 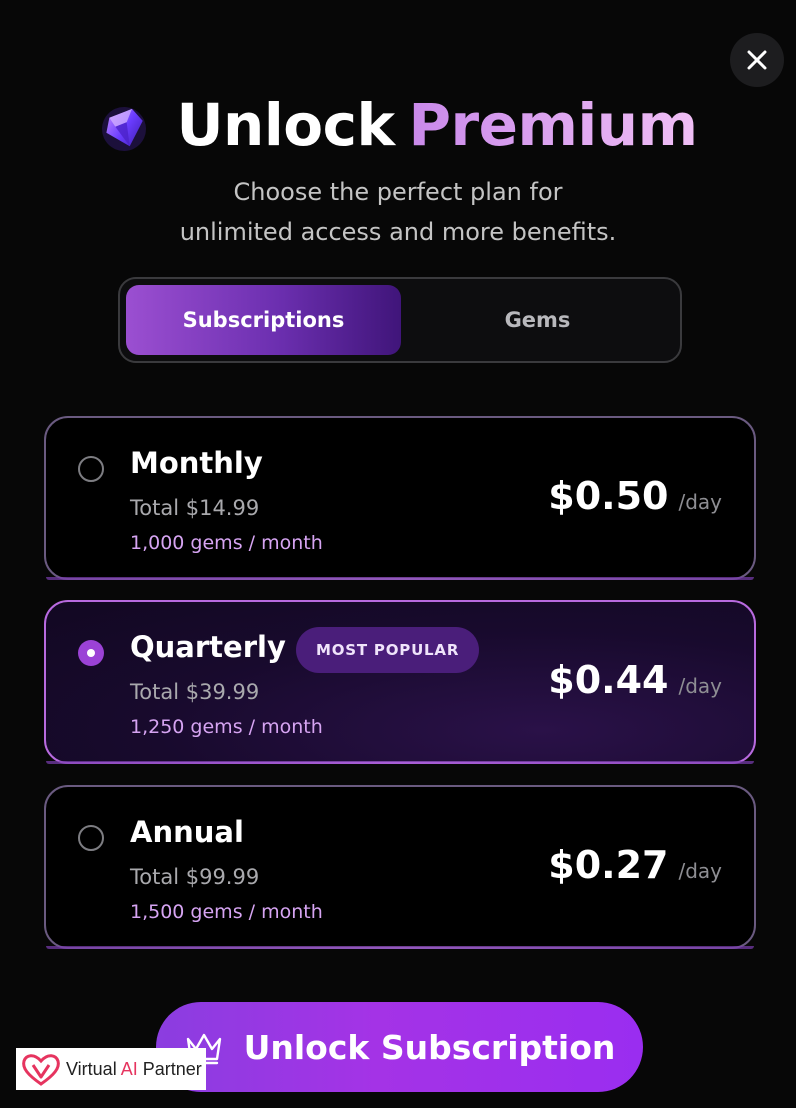 What do you see at coordinates (398, 125) in the screenshot?
I see `page-title: Unlock Premium` at bounding box center [398, 125].